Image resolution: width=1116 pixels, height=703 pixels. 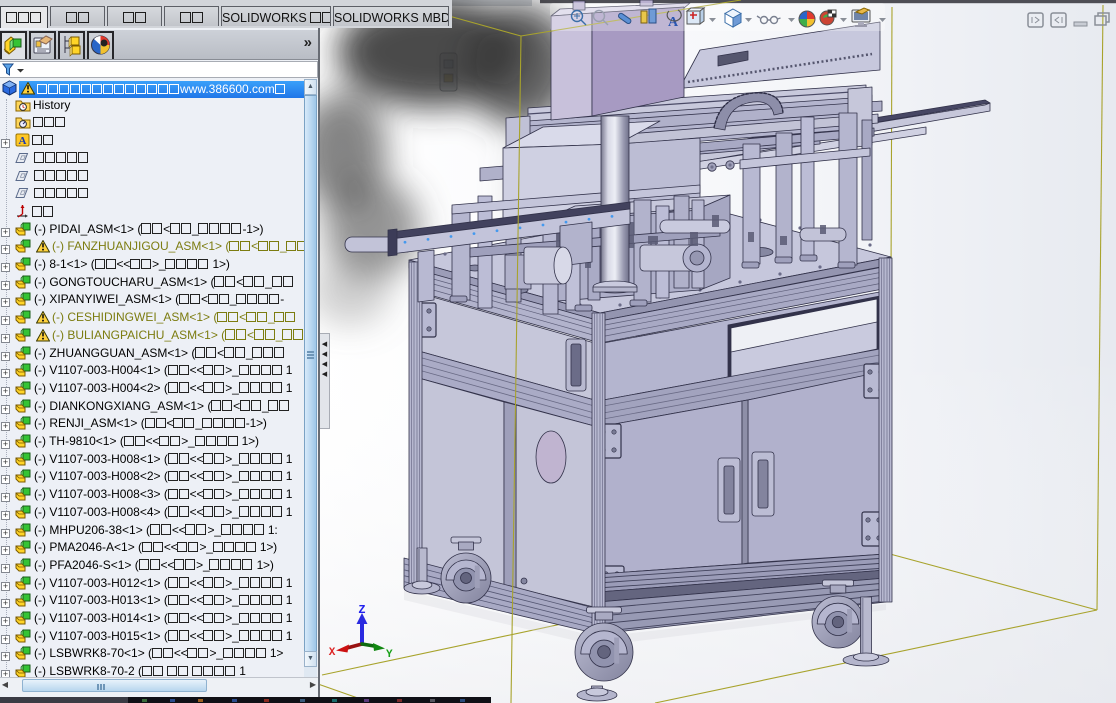 I want to click on svg-text: X, so click(x=332, y=653).